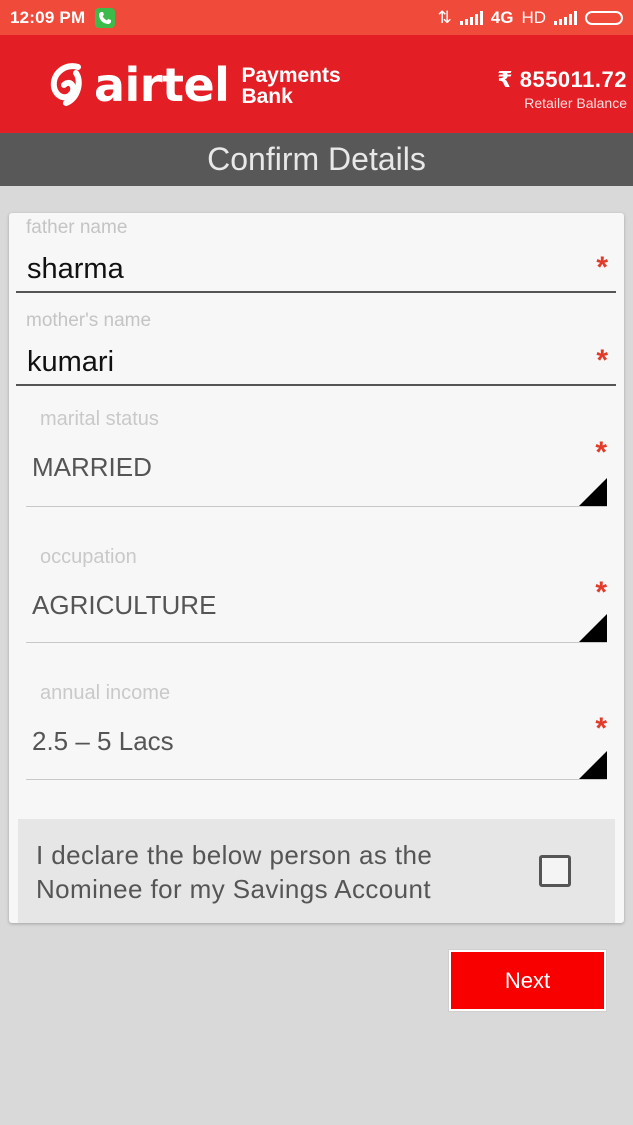 This screenshot has height=1125, width=633. I want to click on occupation-label: occupation, so click(88, 557).